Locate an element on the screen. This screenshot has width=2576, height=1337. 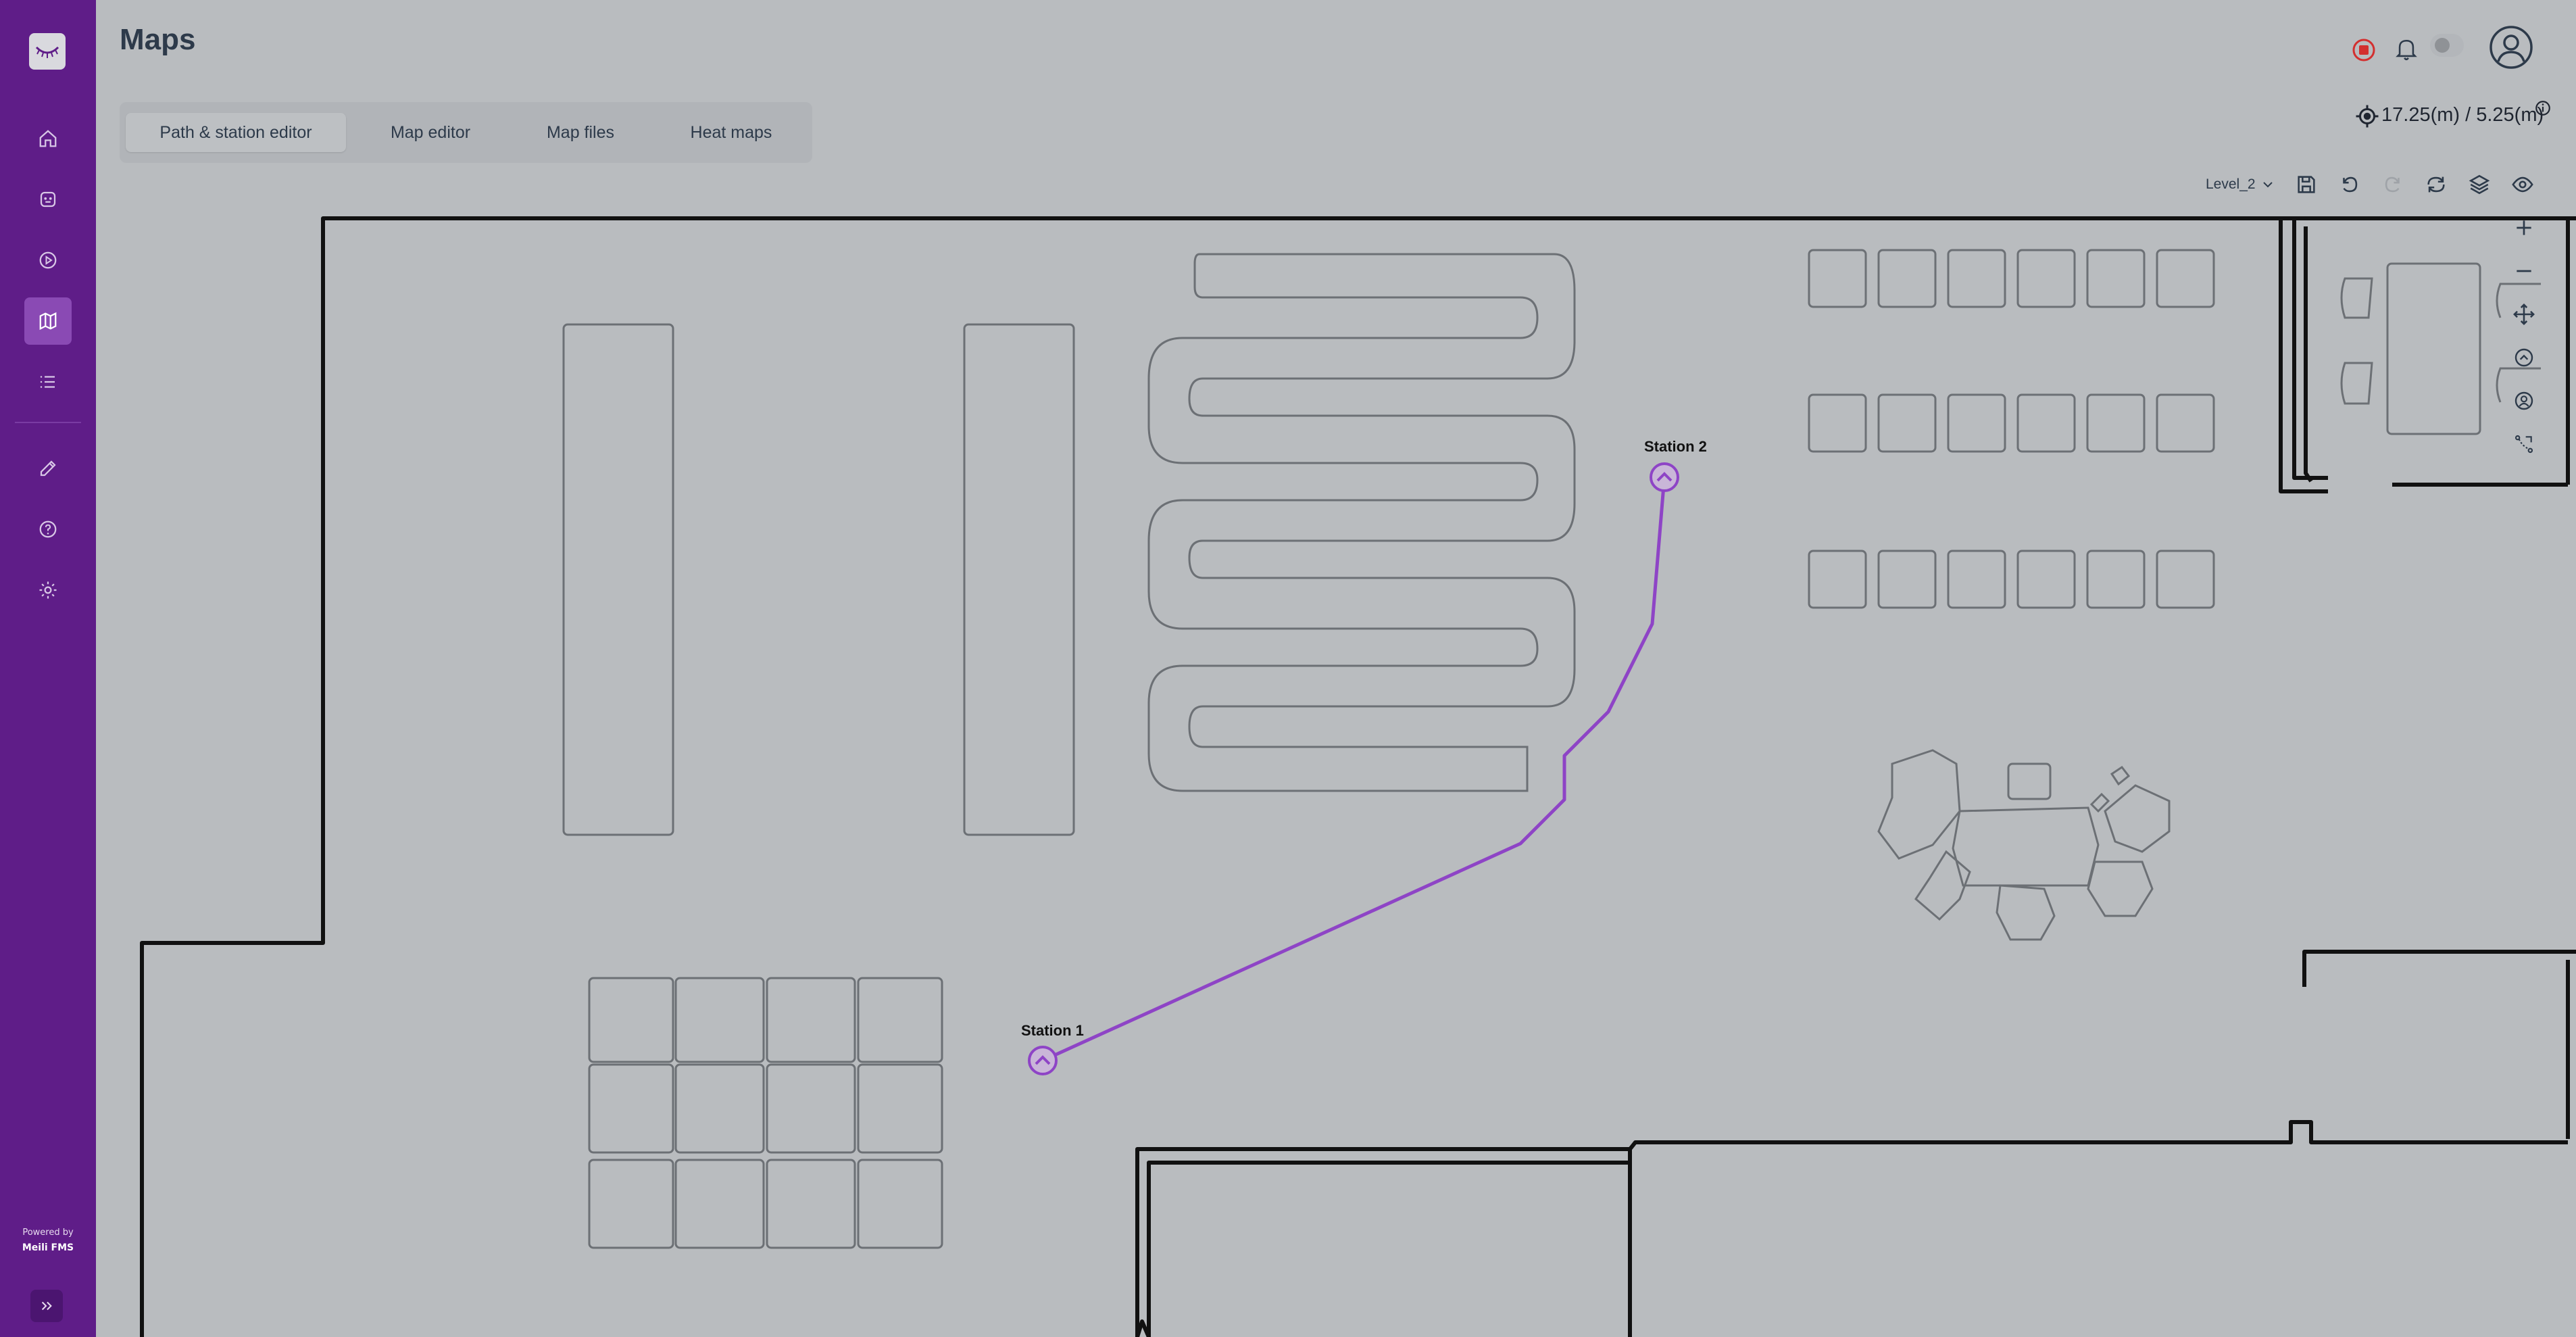
page-title: Maps is located at coordinates (158, 39).